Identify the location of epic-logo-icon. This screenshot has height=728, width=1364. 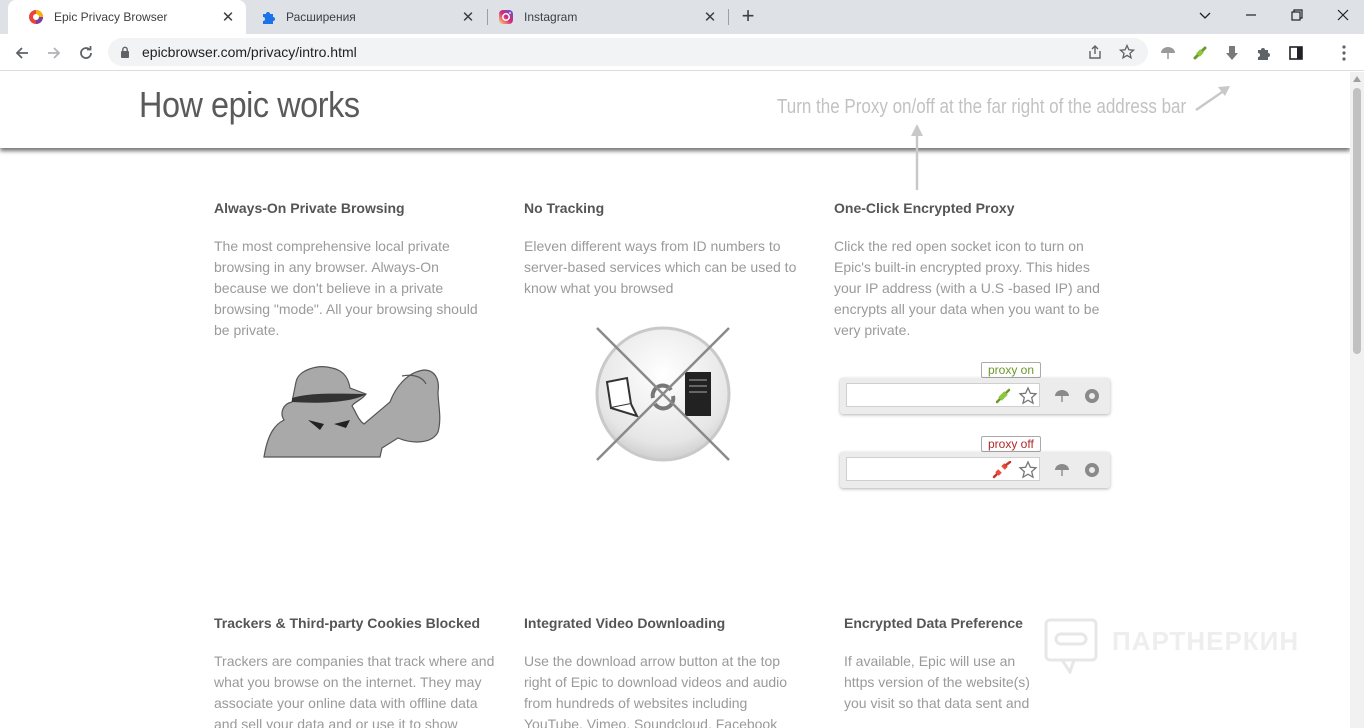
(36, 17).